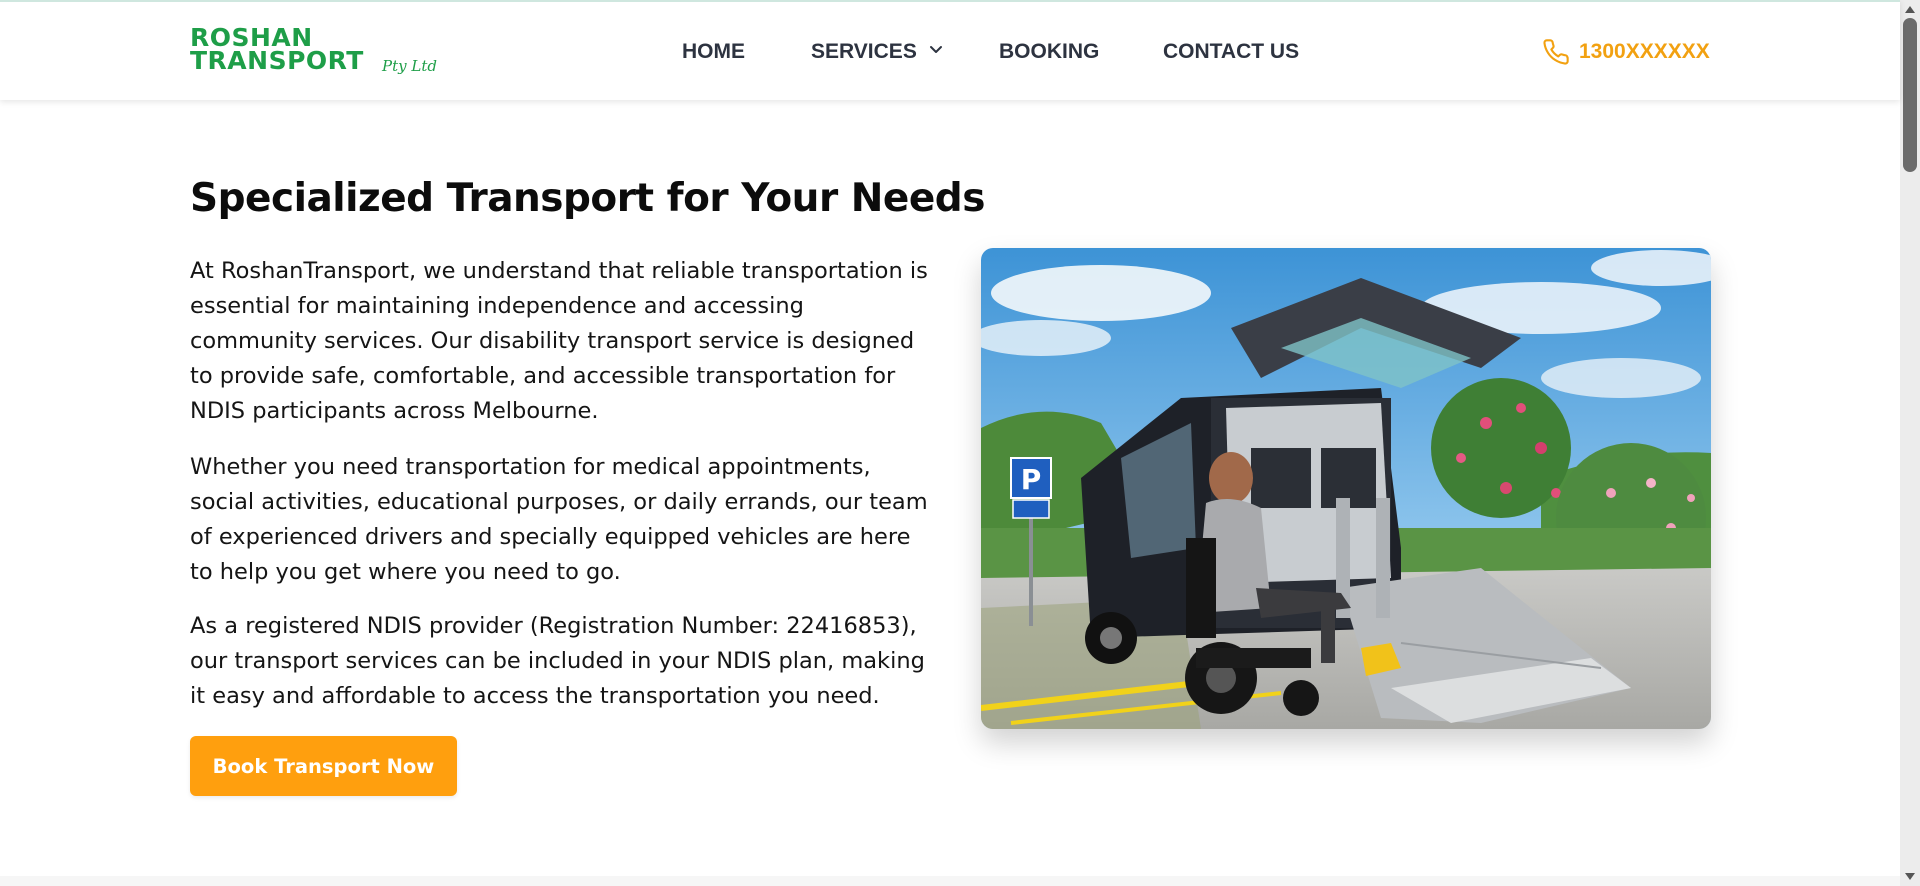  Describe the element at coordinates (1910, 443) in the screenshot. I see `page-scrollbar` at that location.